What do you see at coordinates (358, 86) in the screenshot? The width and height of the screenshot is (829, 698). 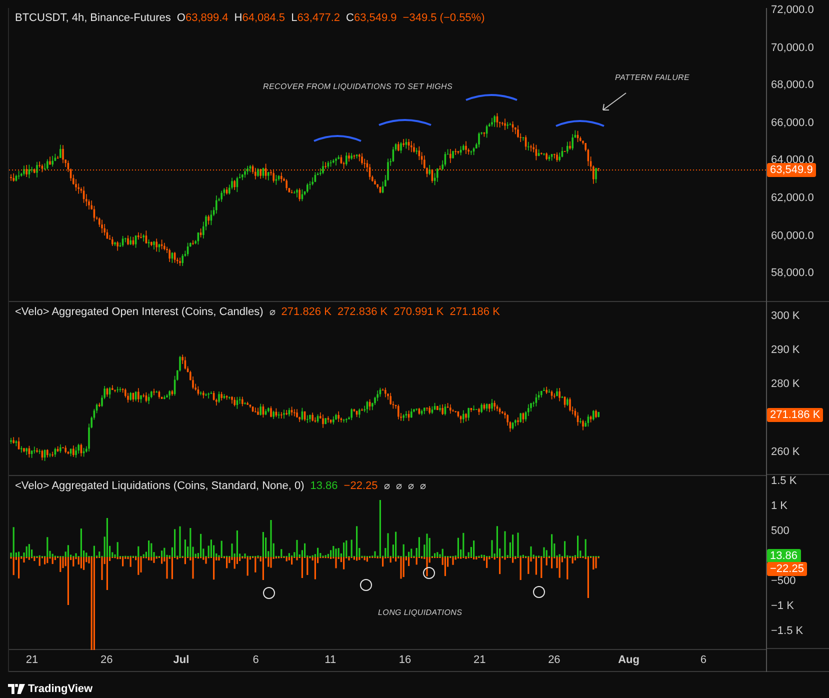 I see `annotation-text: RECOVER FROM LIQUIDATIONS TO SET HIGHS` at bounding box center [358, 86].